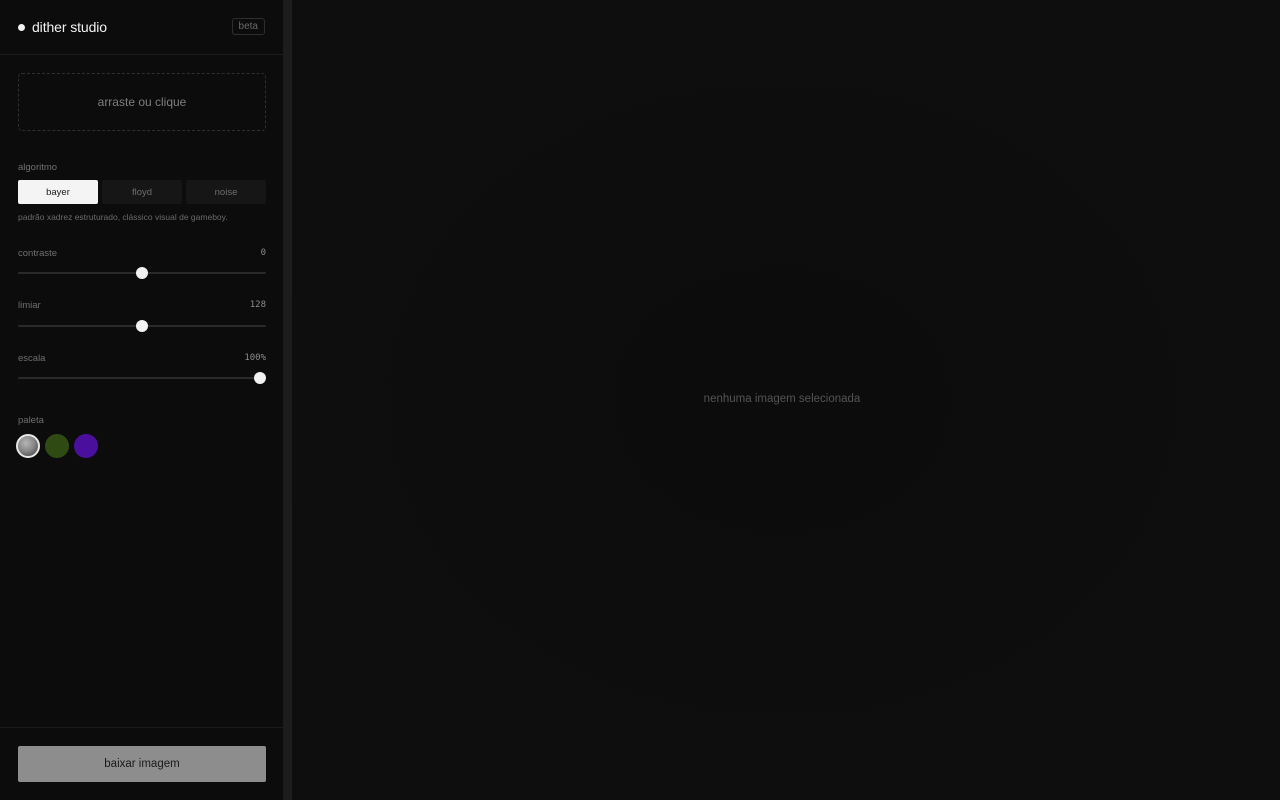  I want to click on algorithm-option-floyd: floyd, so click(142, 192).